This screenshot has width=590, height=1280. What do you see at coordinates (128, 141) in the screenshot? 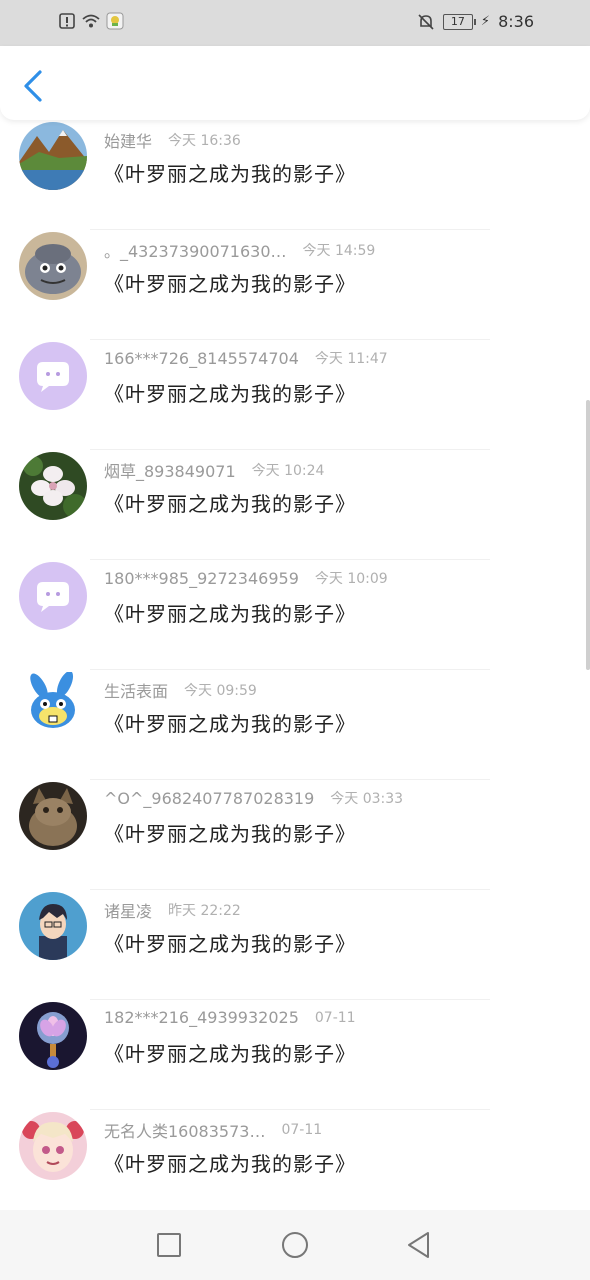
I see `user-name: 始建华` at bounding box center [128, 141].